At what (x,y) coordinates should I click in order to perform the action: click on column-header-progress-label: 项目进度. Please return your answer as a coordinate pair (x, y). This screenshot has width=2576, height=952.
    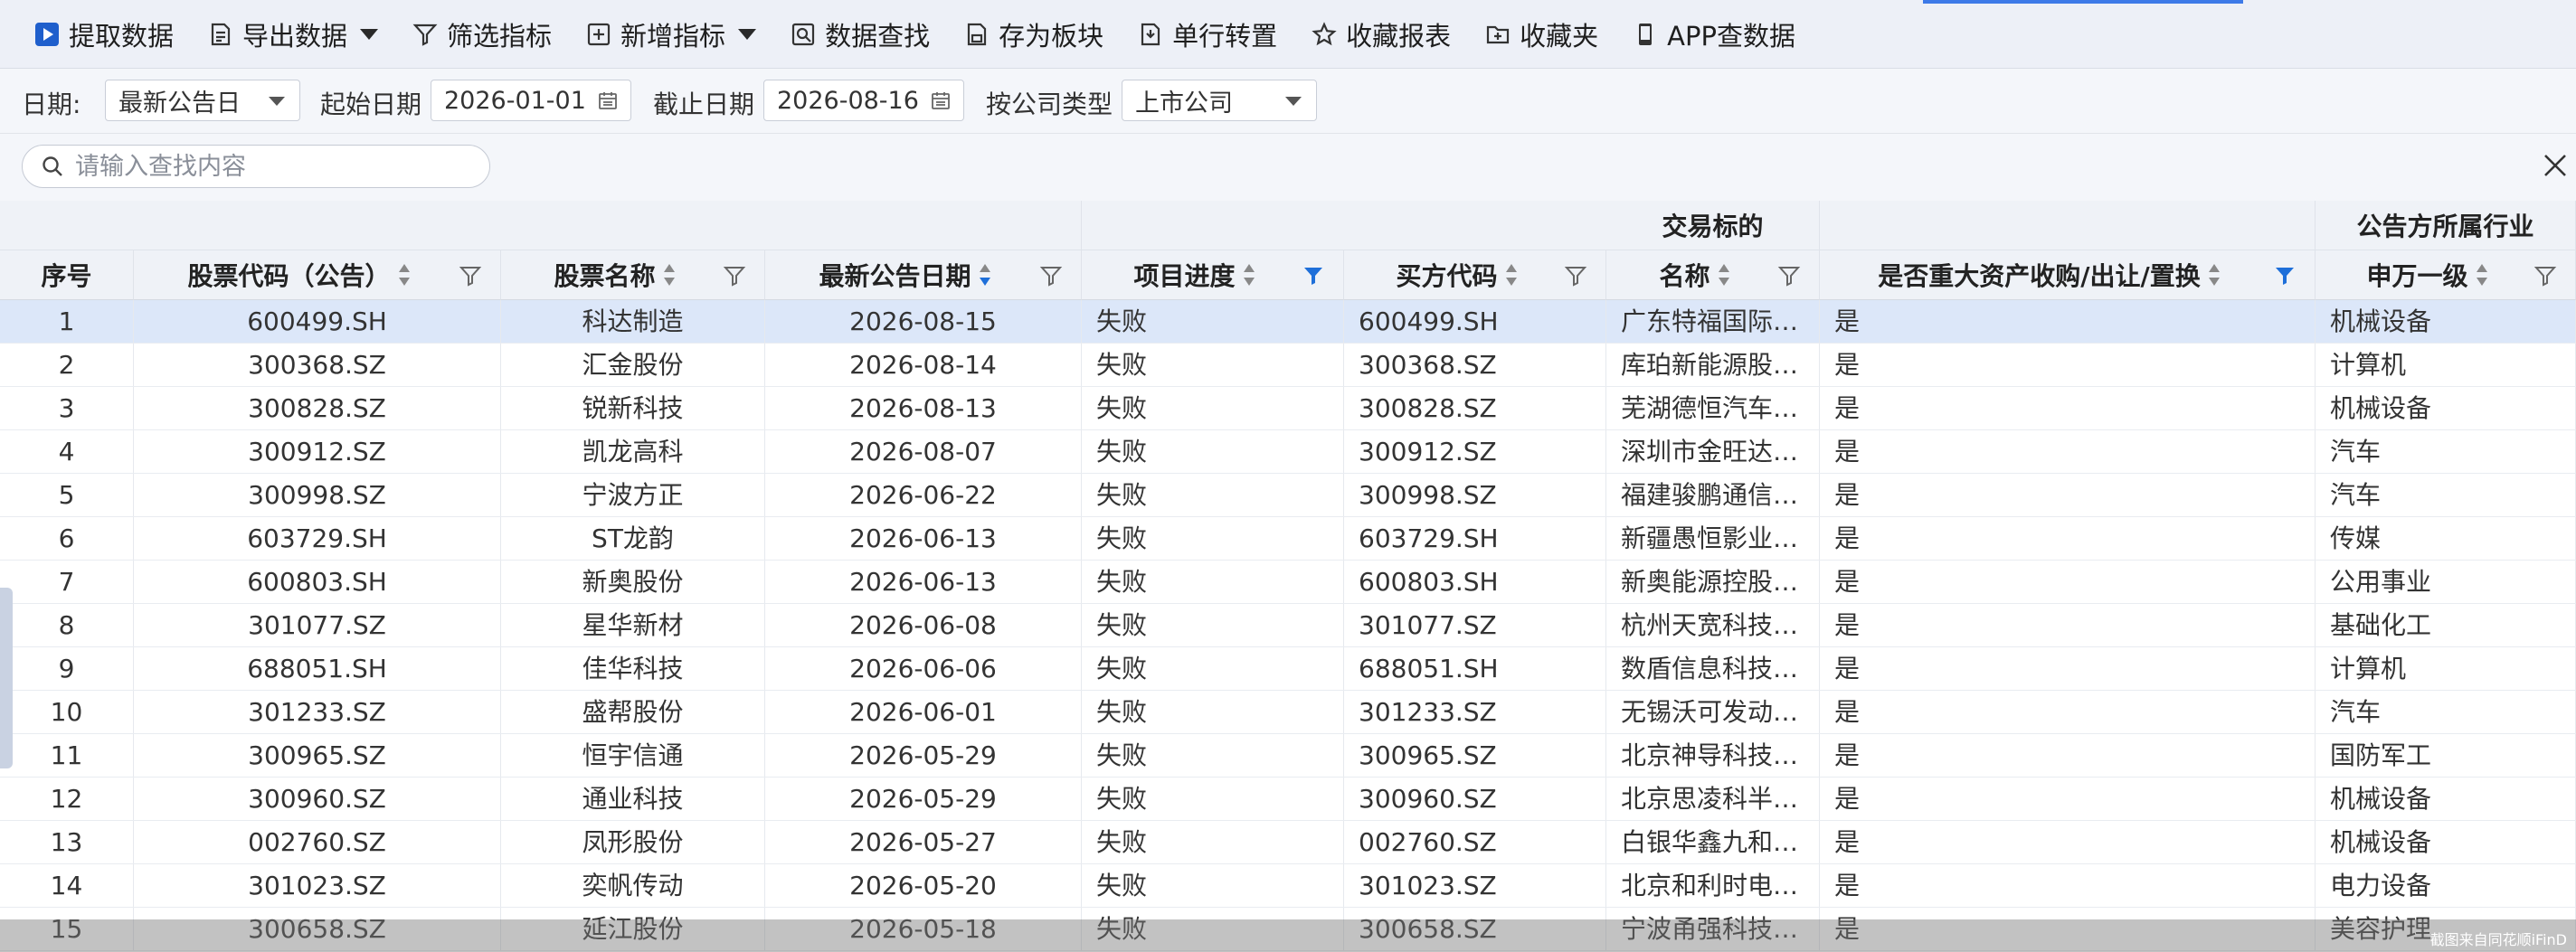
    Looking at the image, I should click on (1184, 276).